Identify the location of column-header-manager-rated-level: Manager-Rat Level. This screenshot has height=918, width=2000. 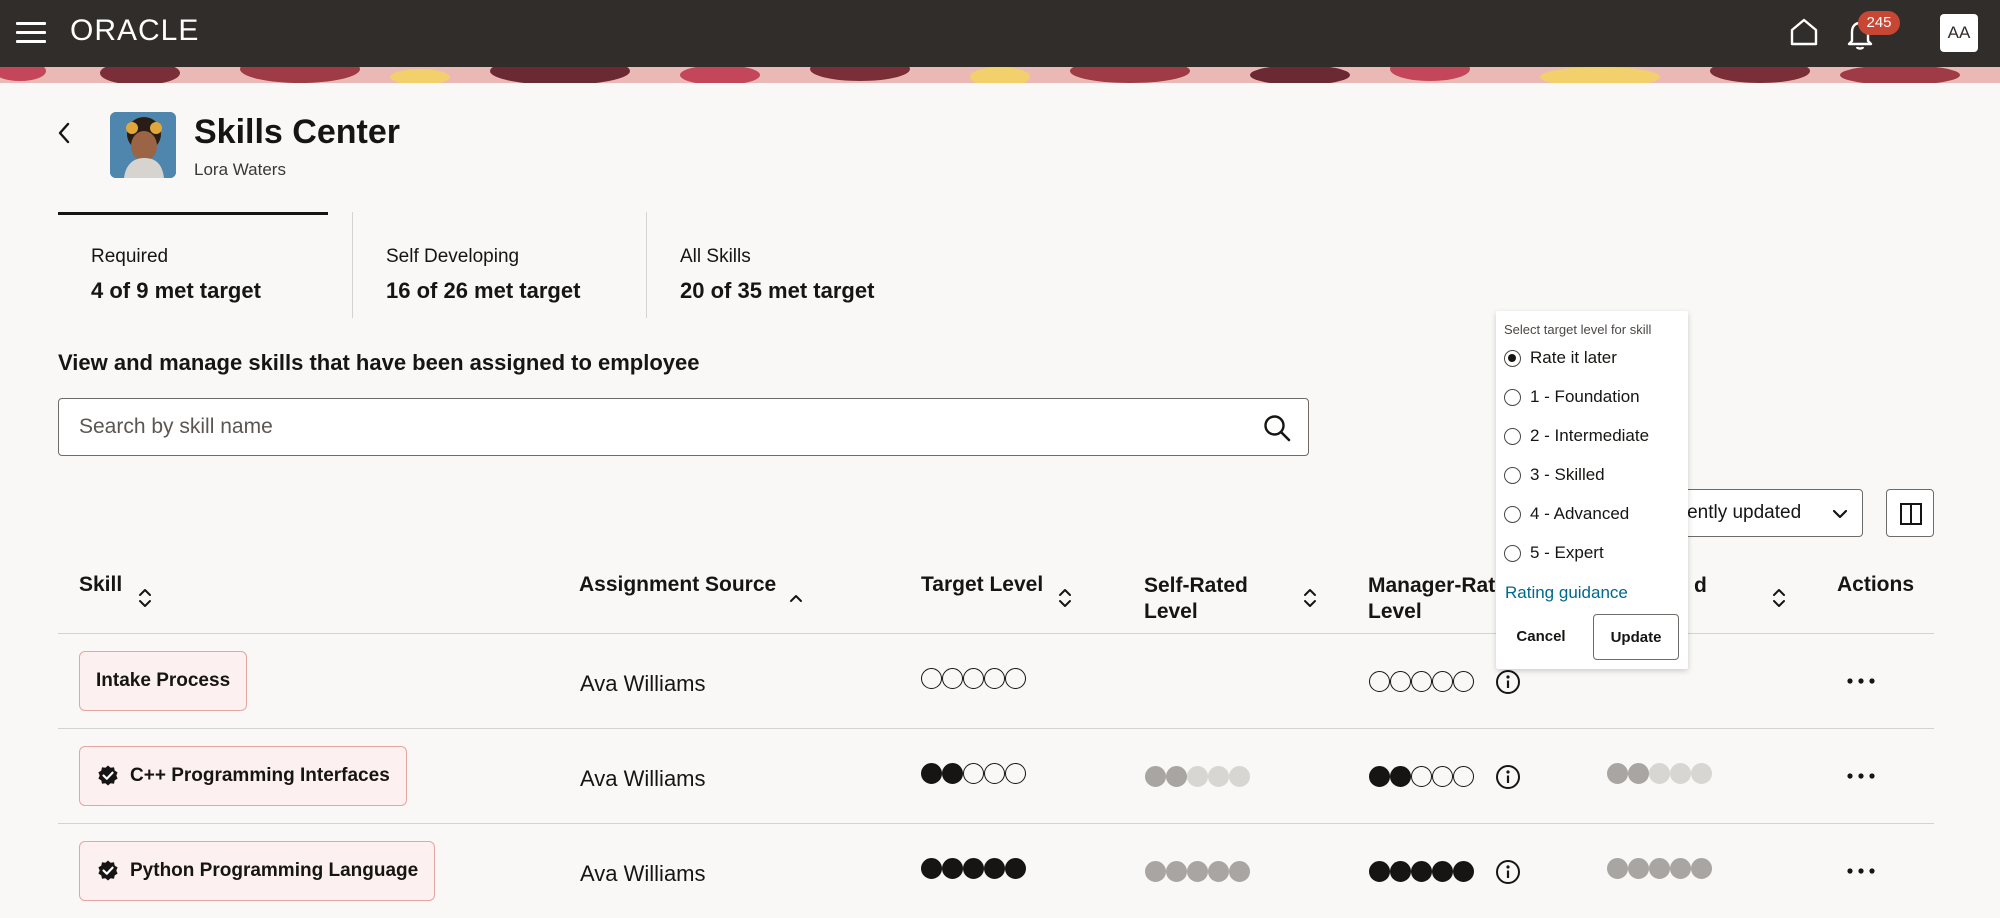
(1431, 599).